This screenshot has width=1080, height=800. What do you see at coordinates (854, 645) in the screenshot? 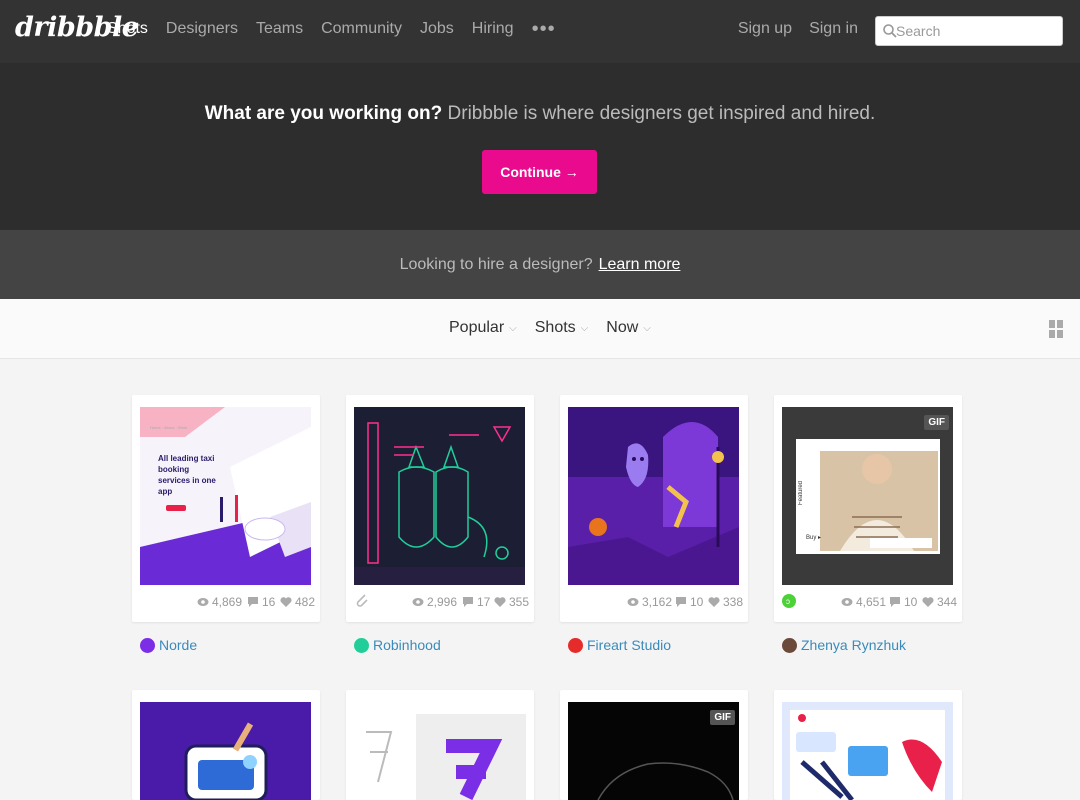
I see `author-name: Zhenya Rynzhuk` at bounding box center [854, 645].